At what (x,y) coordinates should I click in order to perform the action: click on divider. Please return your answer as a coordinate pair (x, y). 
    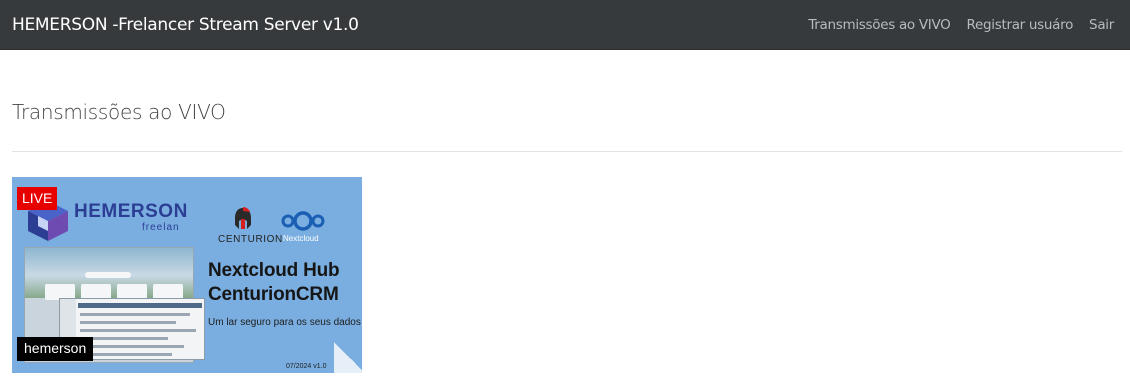
    Looking at the image, I should click on (567, 151).